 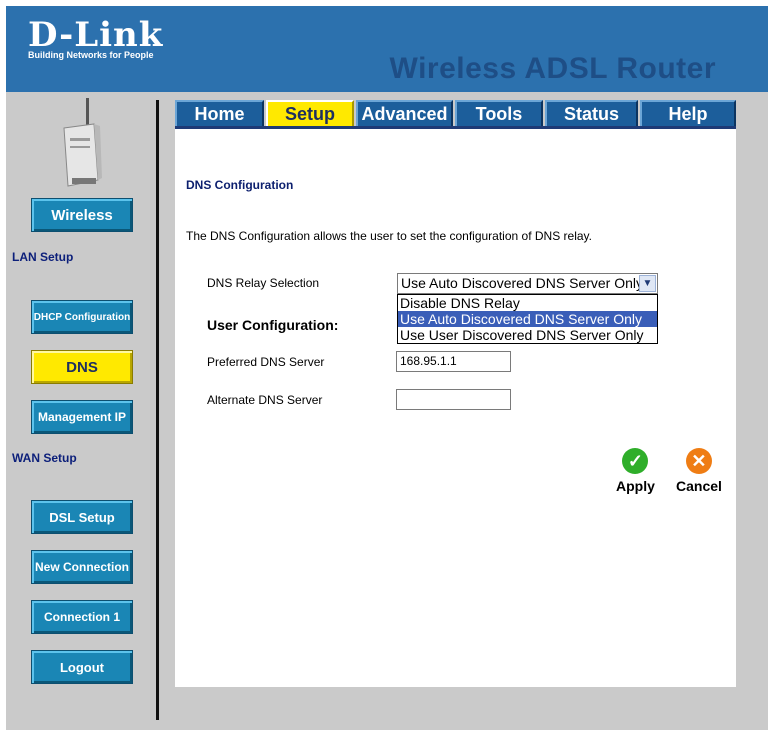 I want to click on cancel-button: ✕ Cancel, so click(x=699, y=471).